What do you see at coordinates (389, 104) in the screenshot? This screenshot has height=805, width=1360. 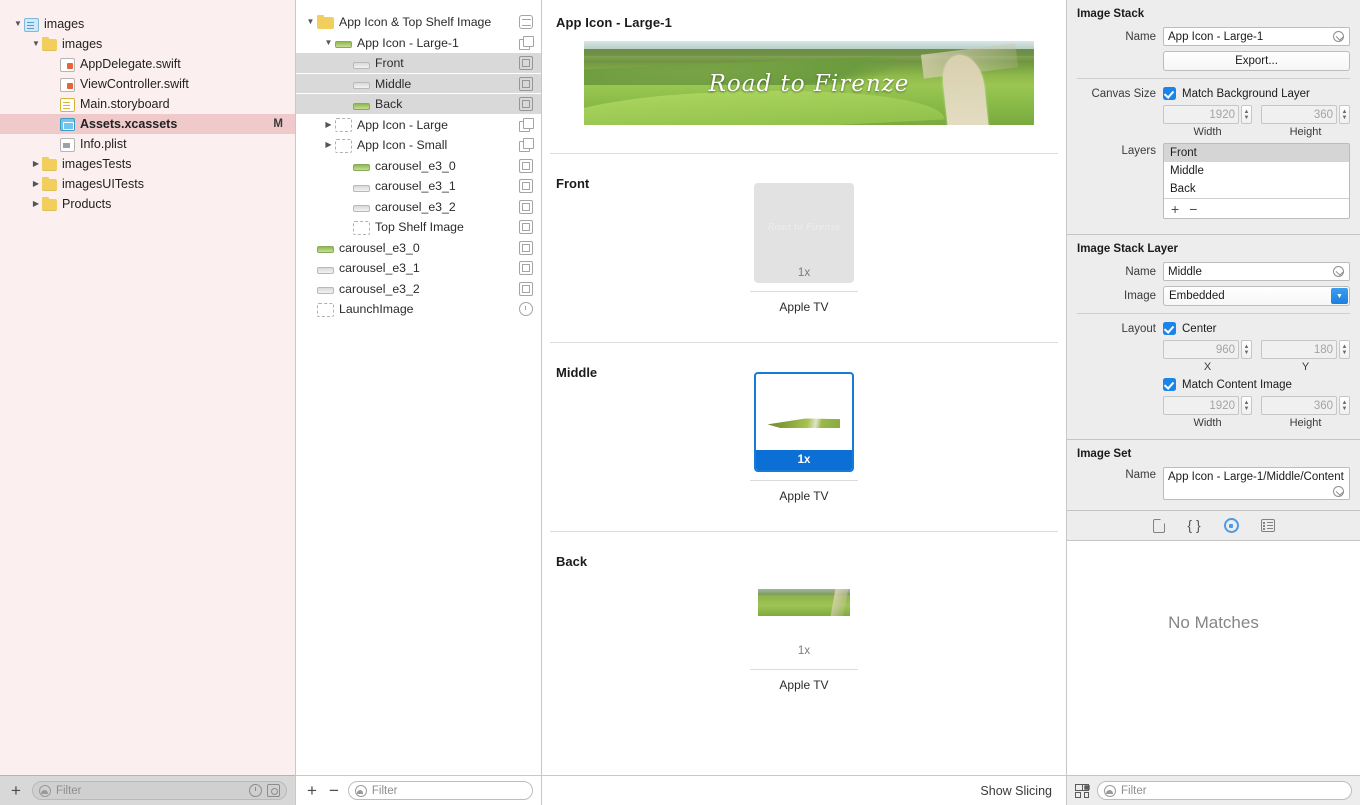 I see `asset-item-label: Back` at bounding box center [389, 104].